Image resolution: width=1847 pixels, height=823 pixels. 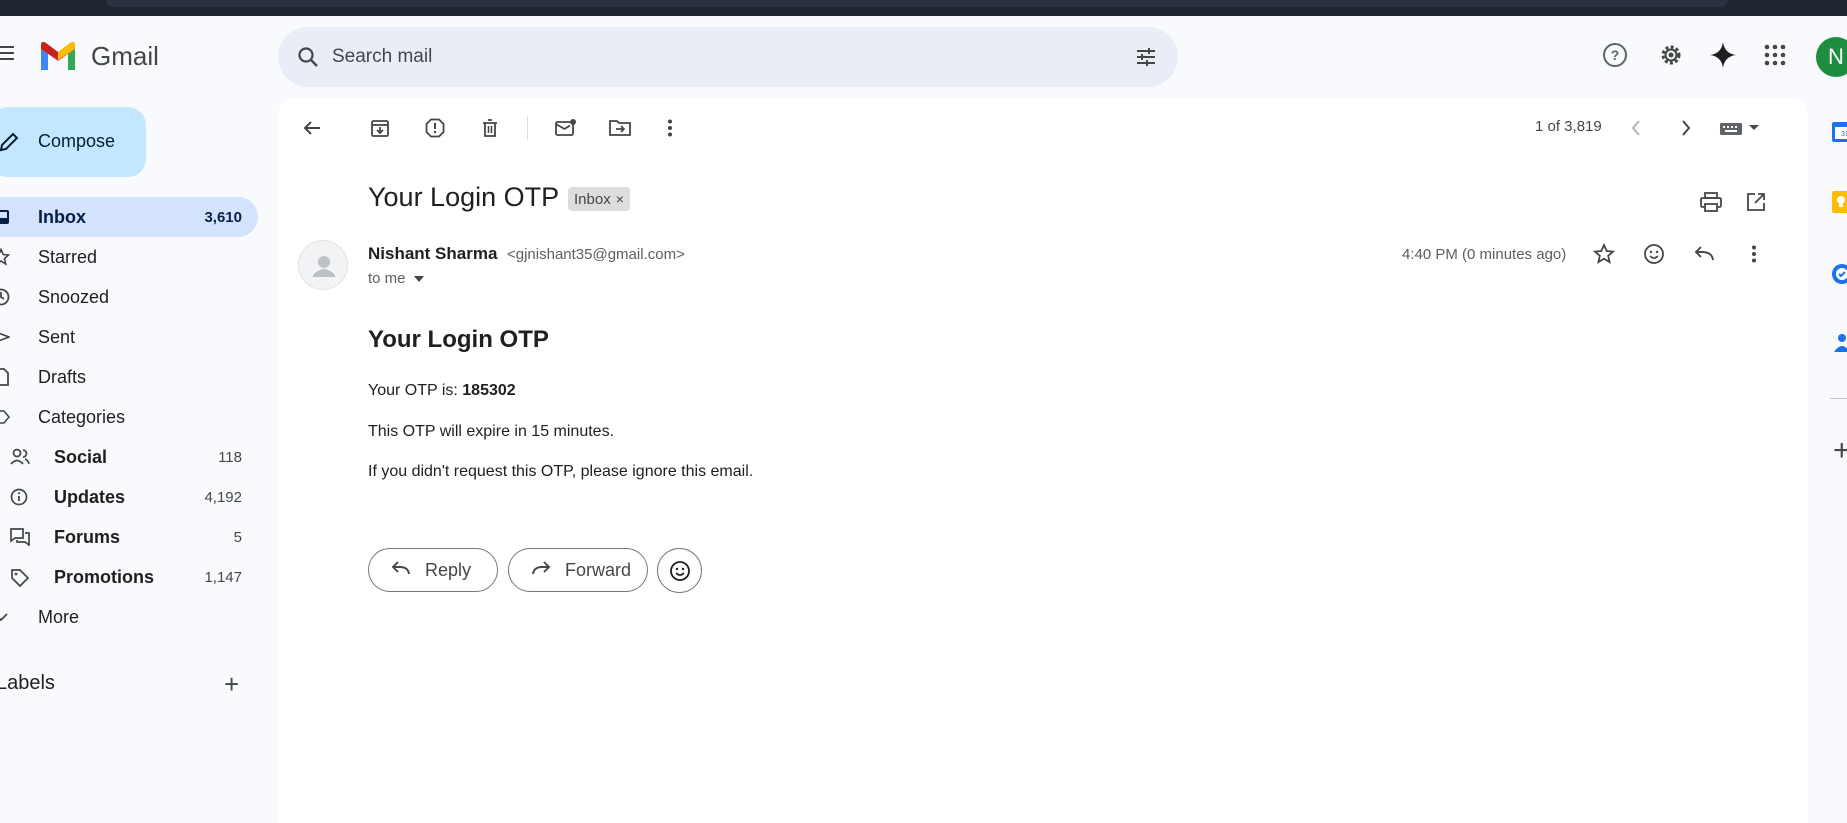 What do you see at coordinates (129, 297) in the screenshot?
I see `sidebar-item-snoozed: Snoozed` at bounding box center [129, 297].